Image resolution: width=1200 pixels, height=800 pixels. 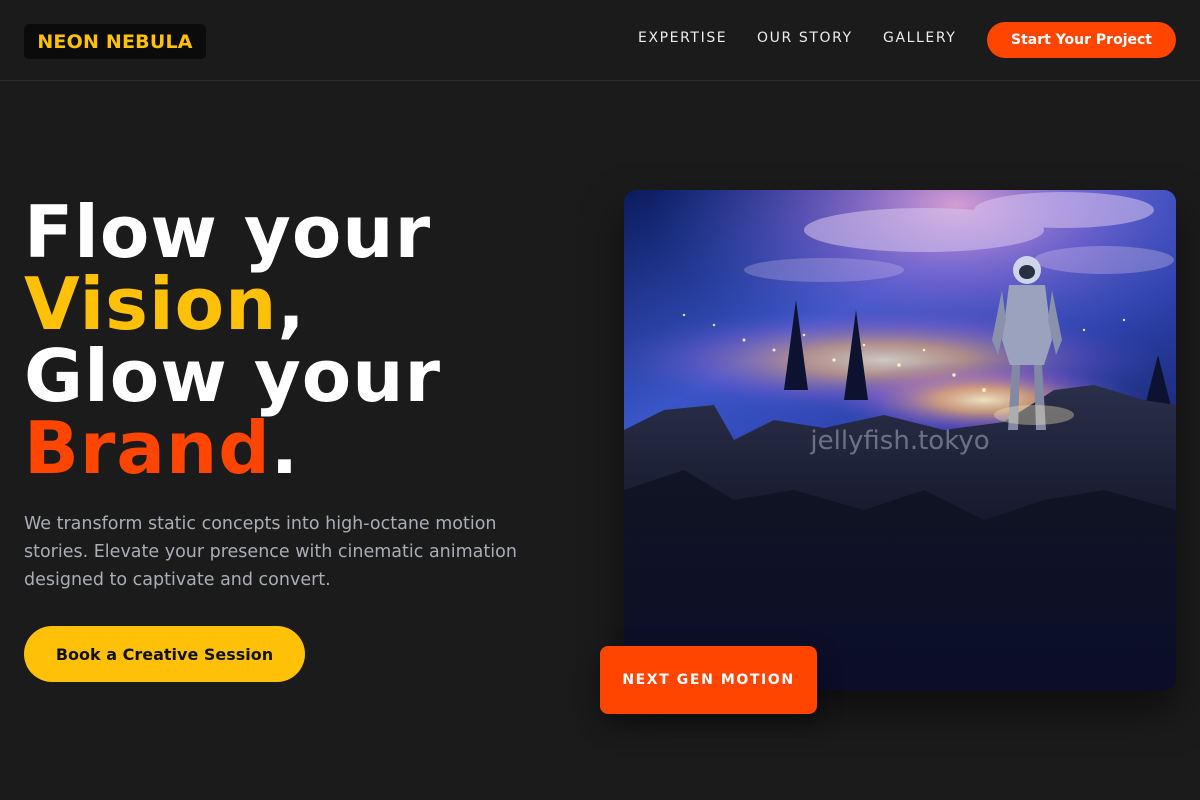 I want to click on next-gen-motion-badge: NEXT GEN MOTION, so click(x=708, y=680).